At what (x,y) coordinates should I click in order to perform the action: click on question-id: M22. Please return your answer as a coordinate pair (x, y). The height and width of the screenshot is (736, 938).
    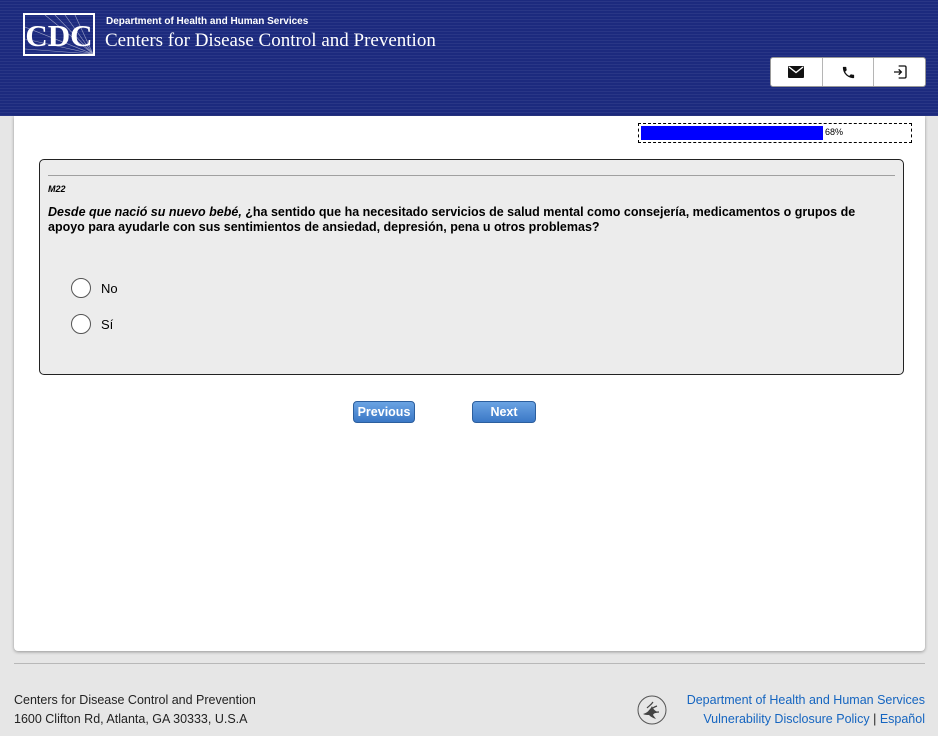
    Looking at the image, I should click on (57, 189).